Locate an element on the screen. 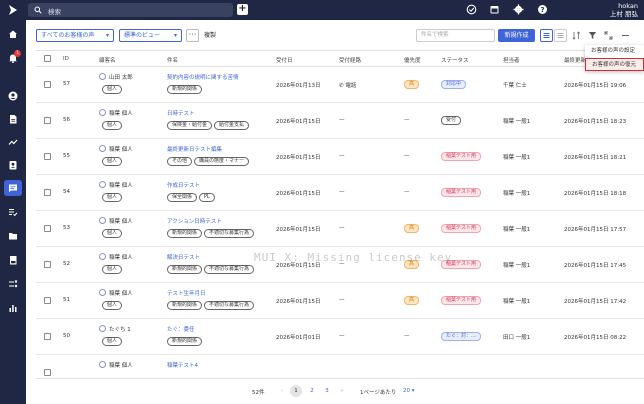 The height and width of the screenshot is (404, 644). sidebar-item-notifications: 1 is located at coordinates (13, 58).